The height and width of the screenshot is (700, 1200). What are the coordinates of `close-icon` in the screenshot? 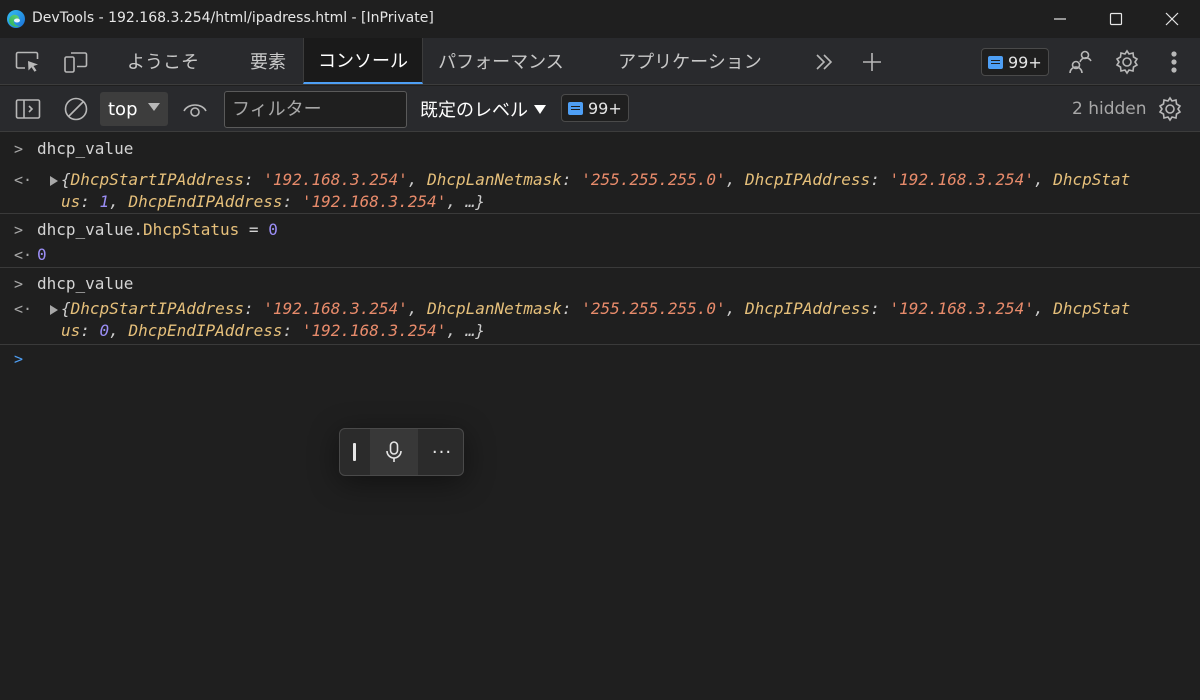 It's located at (1172, 19).